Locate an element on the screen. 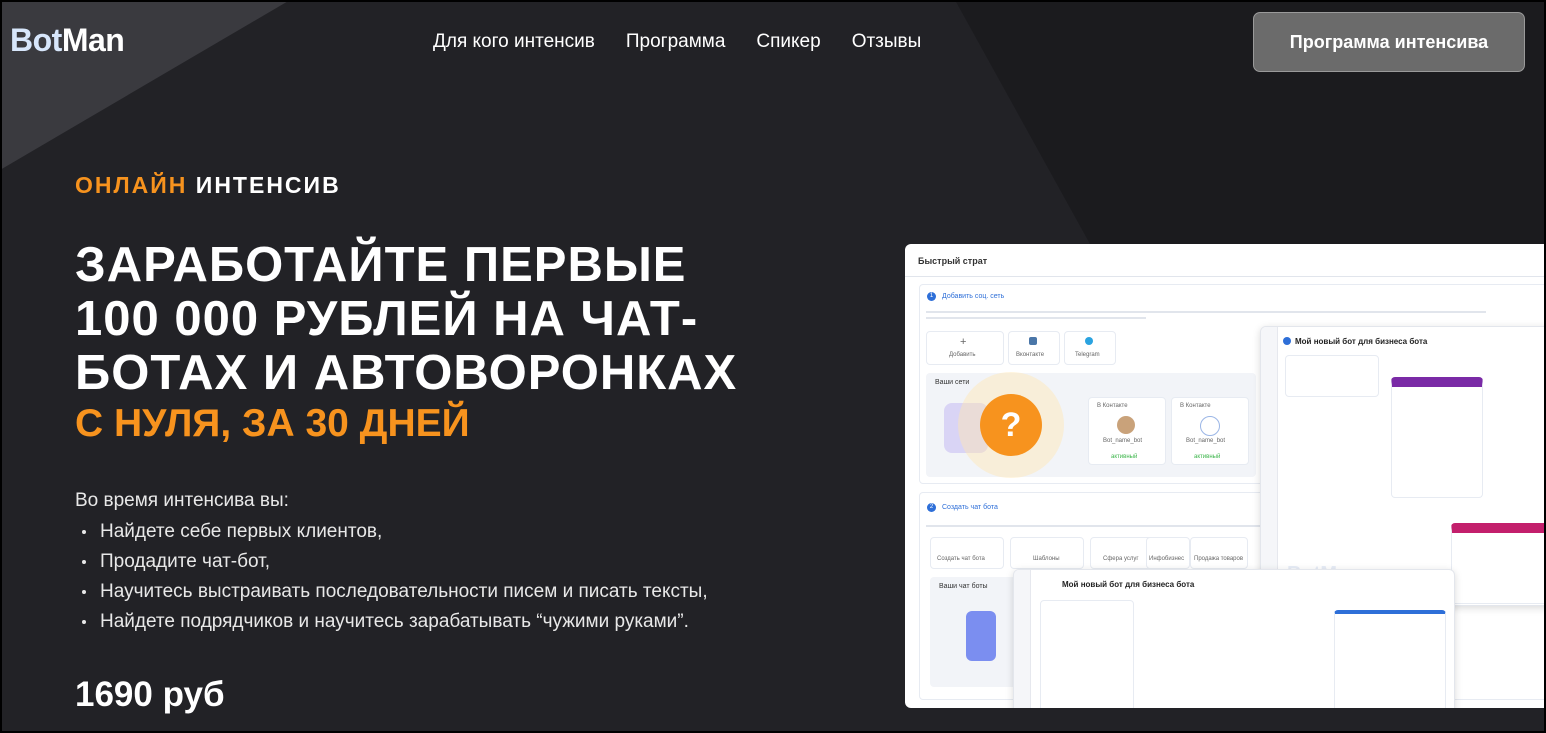  intro-text: Во время интенсива вы: is located at coordinates (182, 500).